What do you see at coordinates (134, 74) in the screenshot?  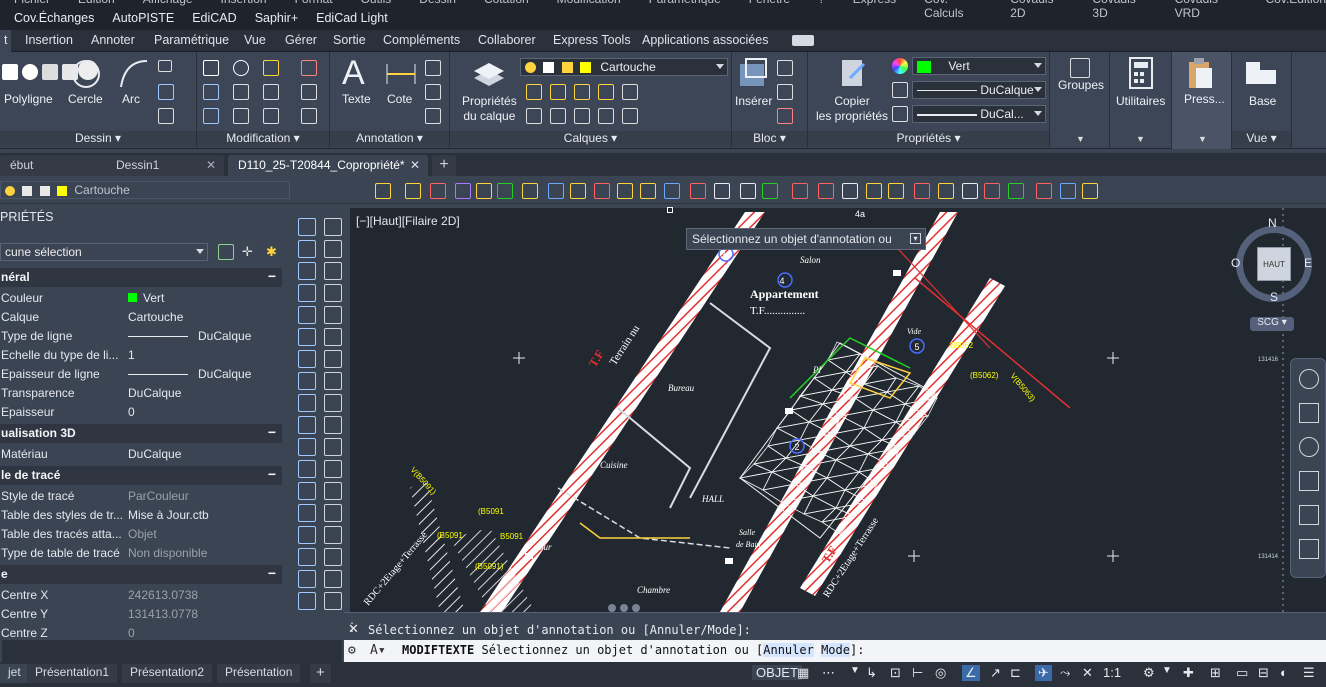 I see `arc-tool-icon` at bounding box center [134, 74].